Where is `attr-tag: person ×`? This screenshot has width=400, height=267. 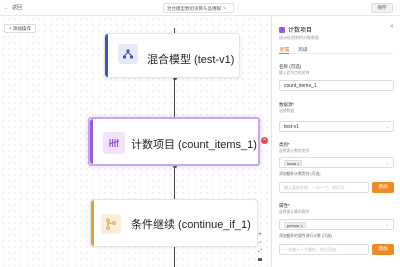 attr-tag: person × is located at coordinates (295, 225).